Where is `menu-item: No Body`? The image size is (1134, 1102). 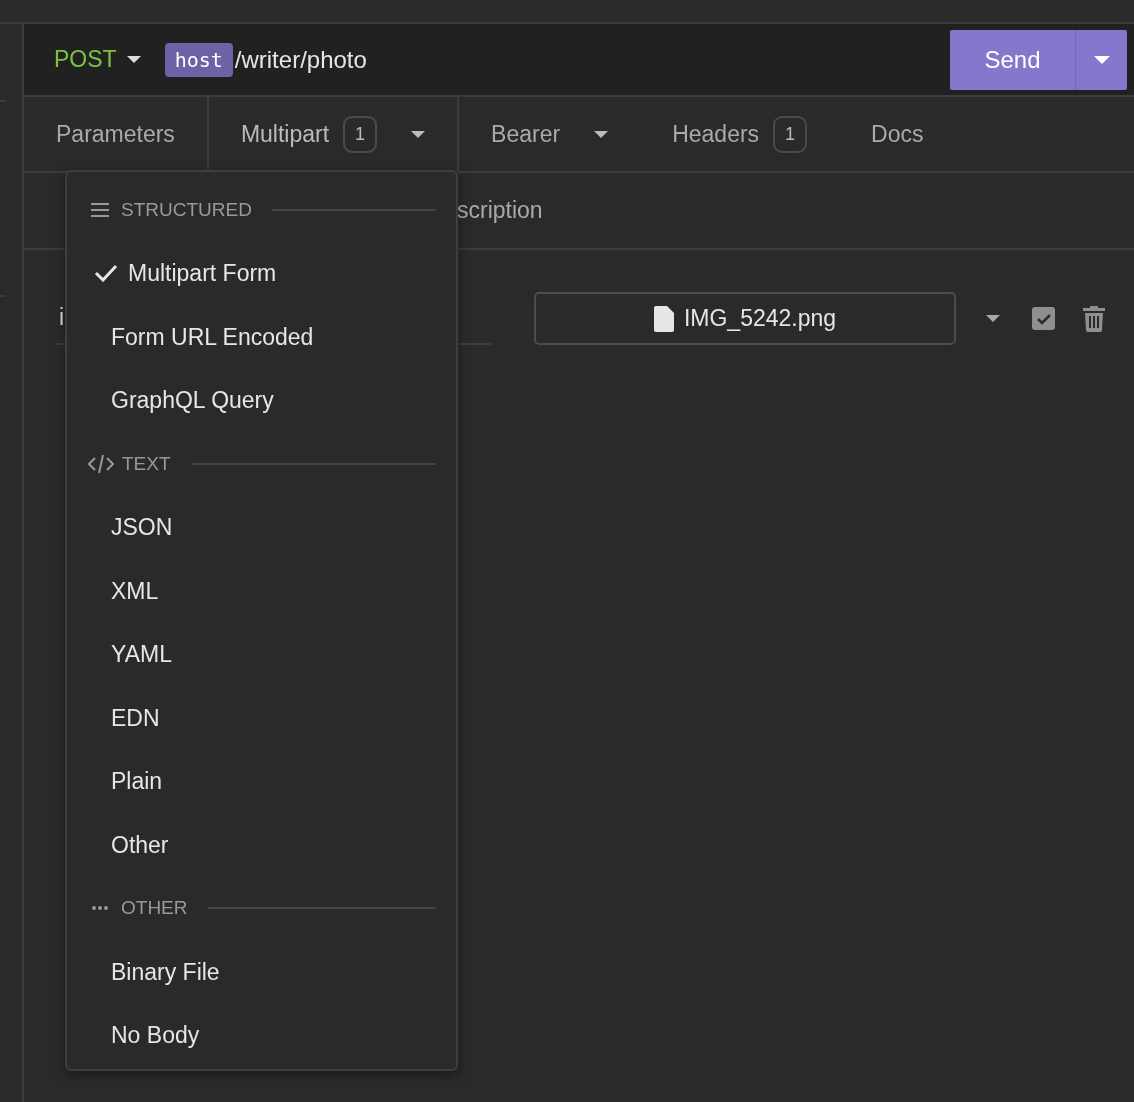 menu-item: No Body is located at coordinates (261, 1035).